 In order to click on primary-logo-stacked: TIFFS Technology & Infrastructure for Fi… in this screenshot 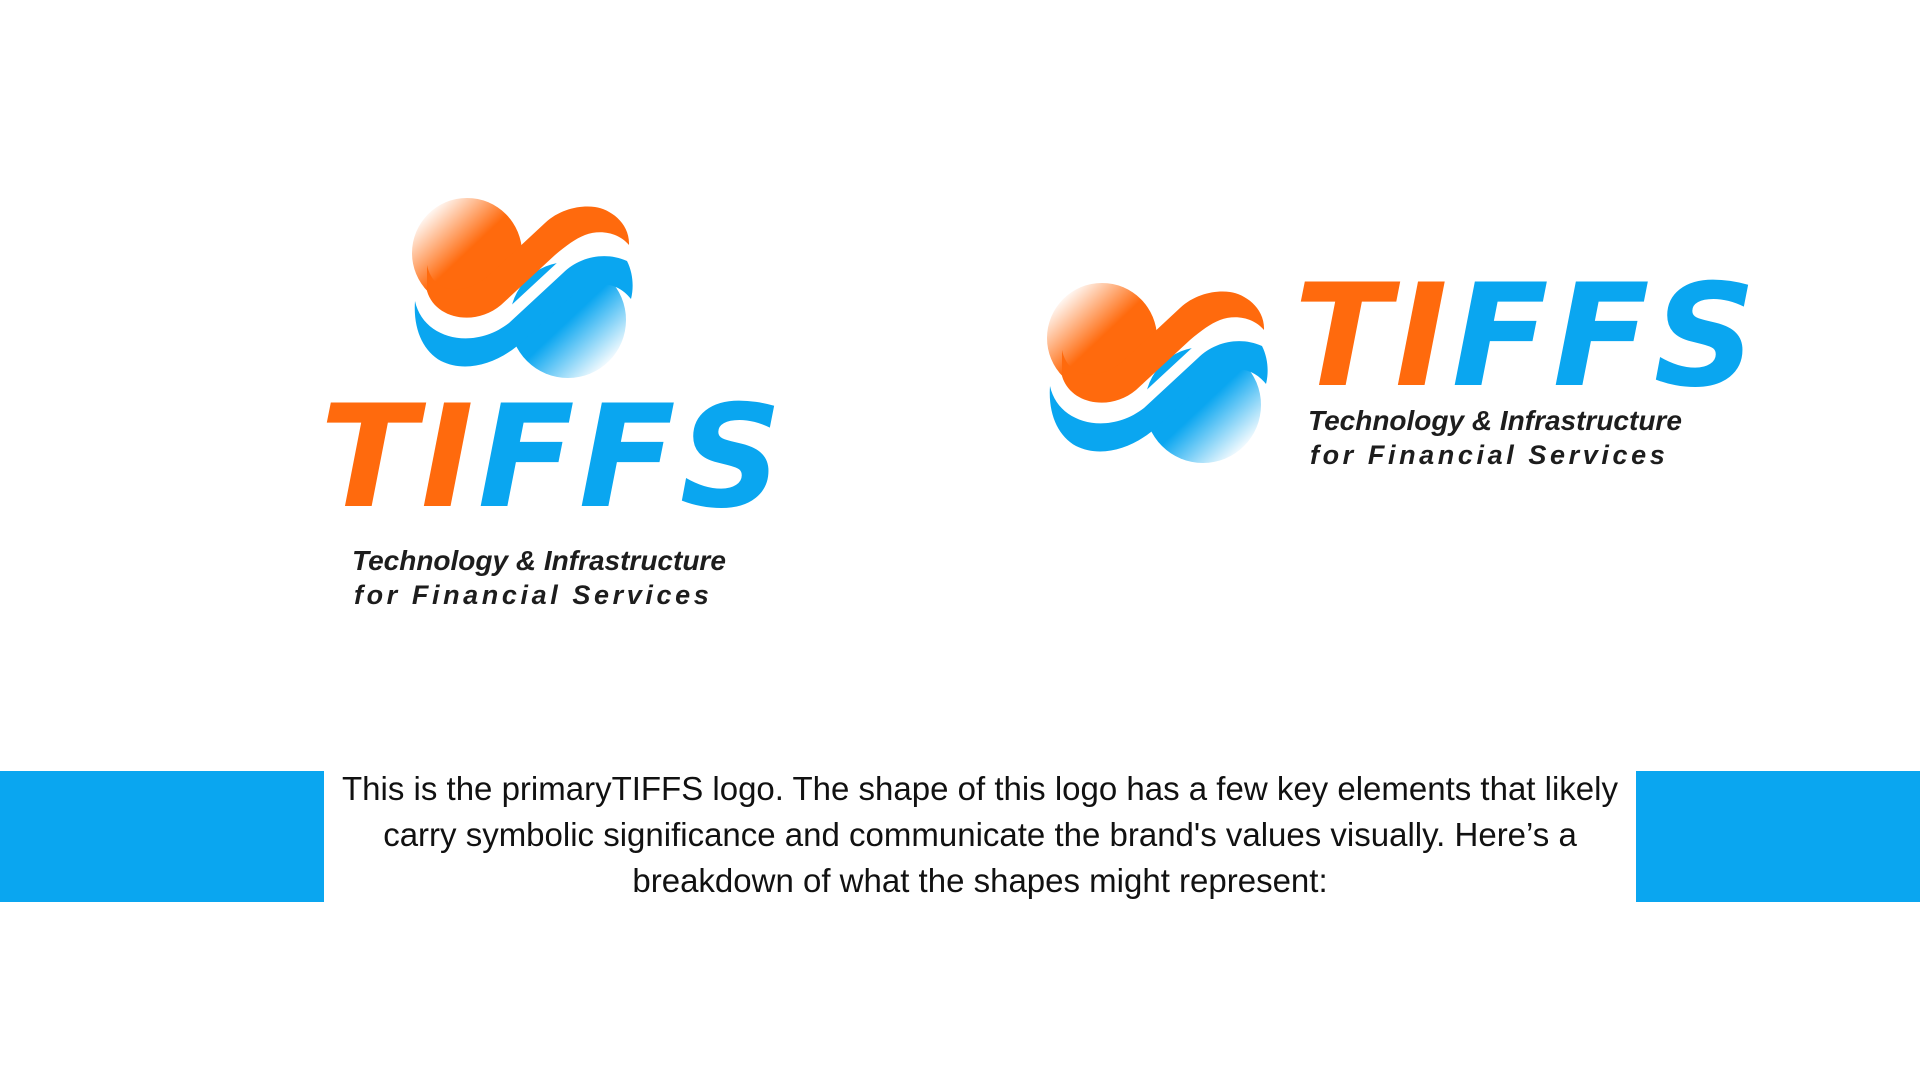, I will do `click(551, 405)`.